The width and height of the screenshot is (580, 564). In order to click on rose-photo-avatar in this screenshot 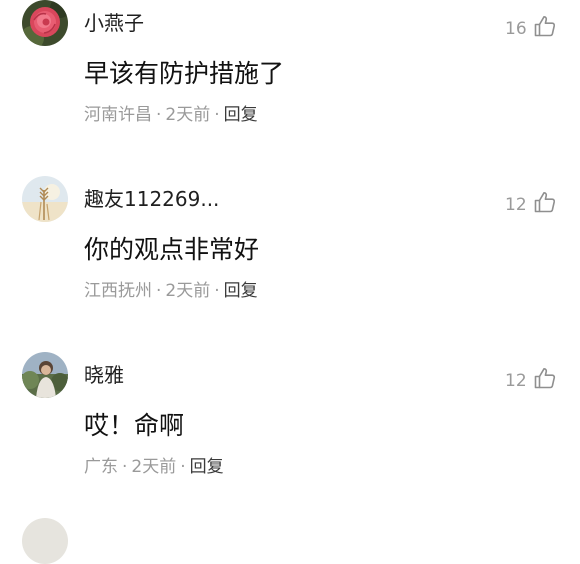, I will do `click(45, 23)`.